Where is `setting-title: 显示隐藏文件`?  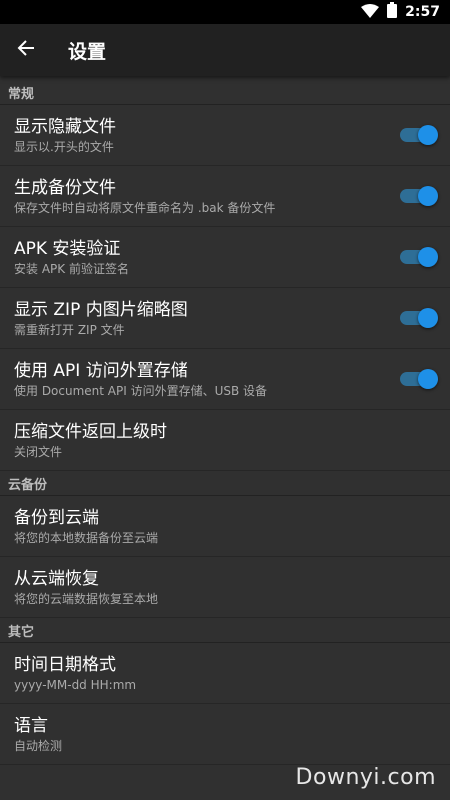
setting-title: 显示隐藏文件 is located at coordinates (65, 126).